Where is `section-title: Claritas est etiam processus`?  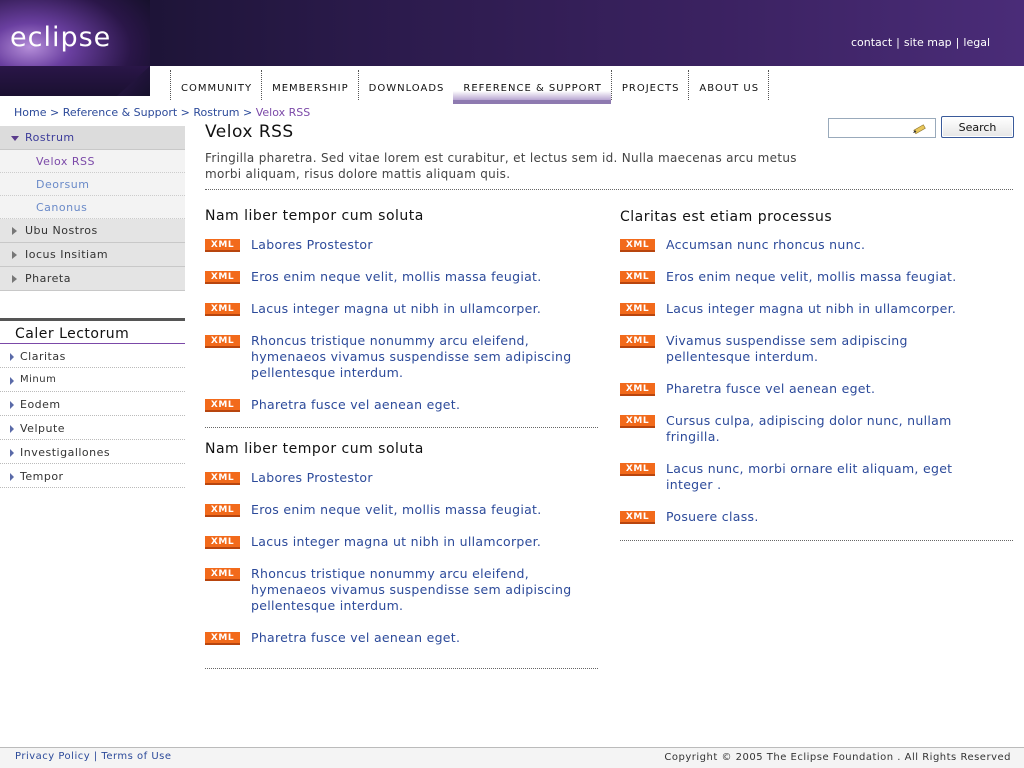 section-title: Claritas est etiam processus is located at coordinates (726, 217).